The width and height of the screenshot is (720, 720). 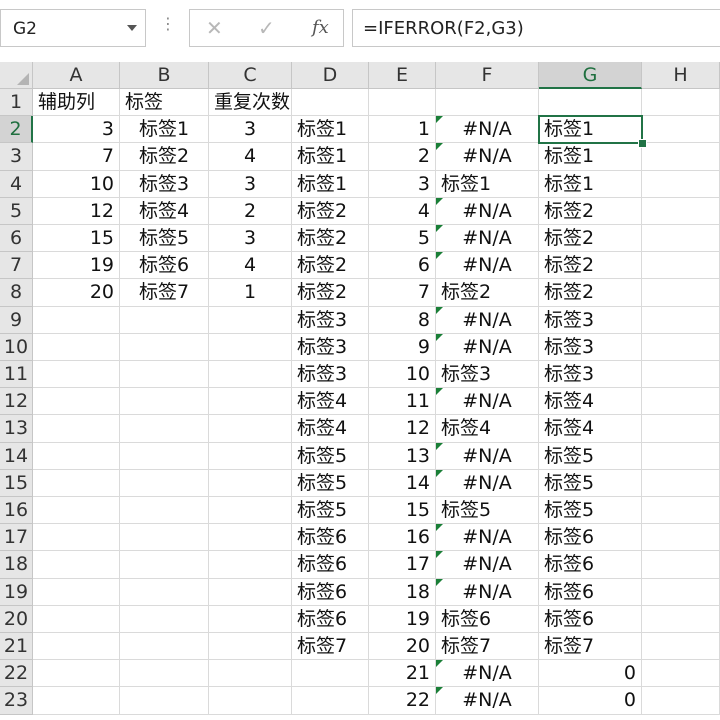 What do you see at coordinates (681, 130) in the screenshot?
I see `cell-h2` at bounding box center [681, 130].